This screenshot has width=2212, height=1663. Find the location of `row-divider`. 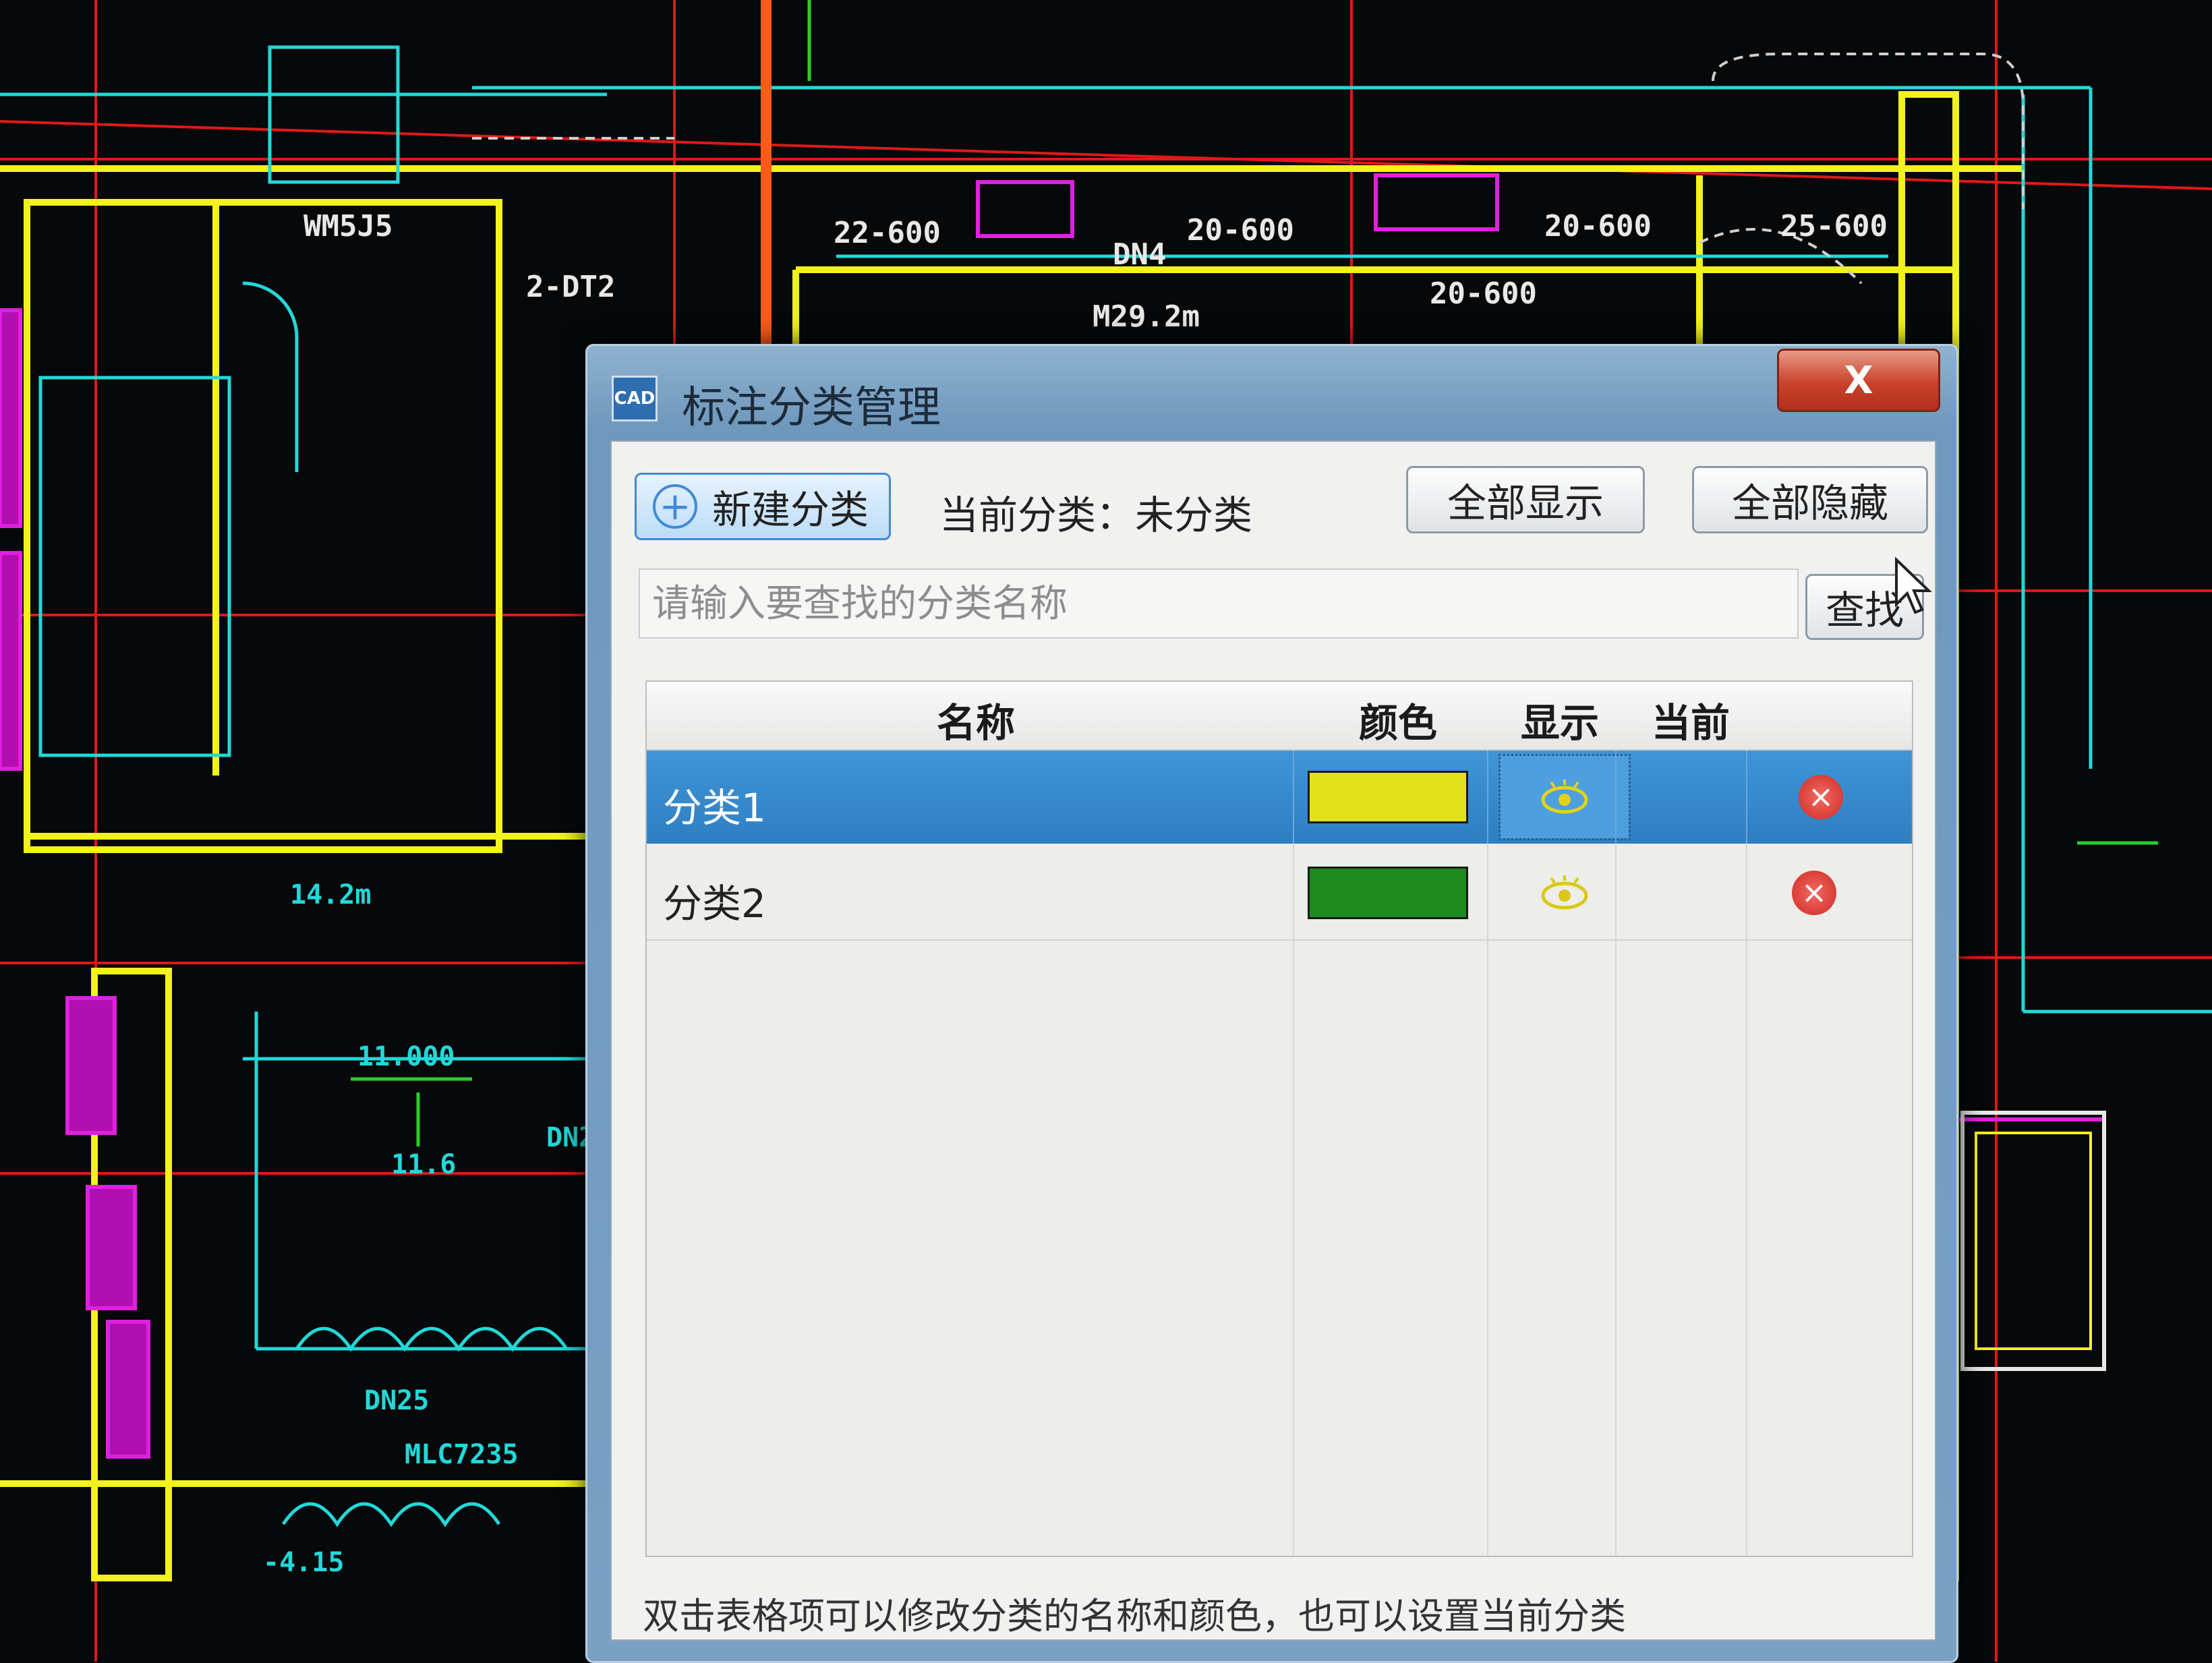

row-divider is located at coordinates (1279, 940).